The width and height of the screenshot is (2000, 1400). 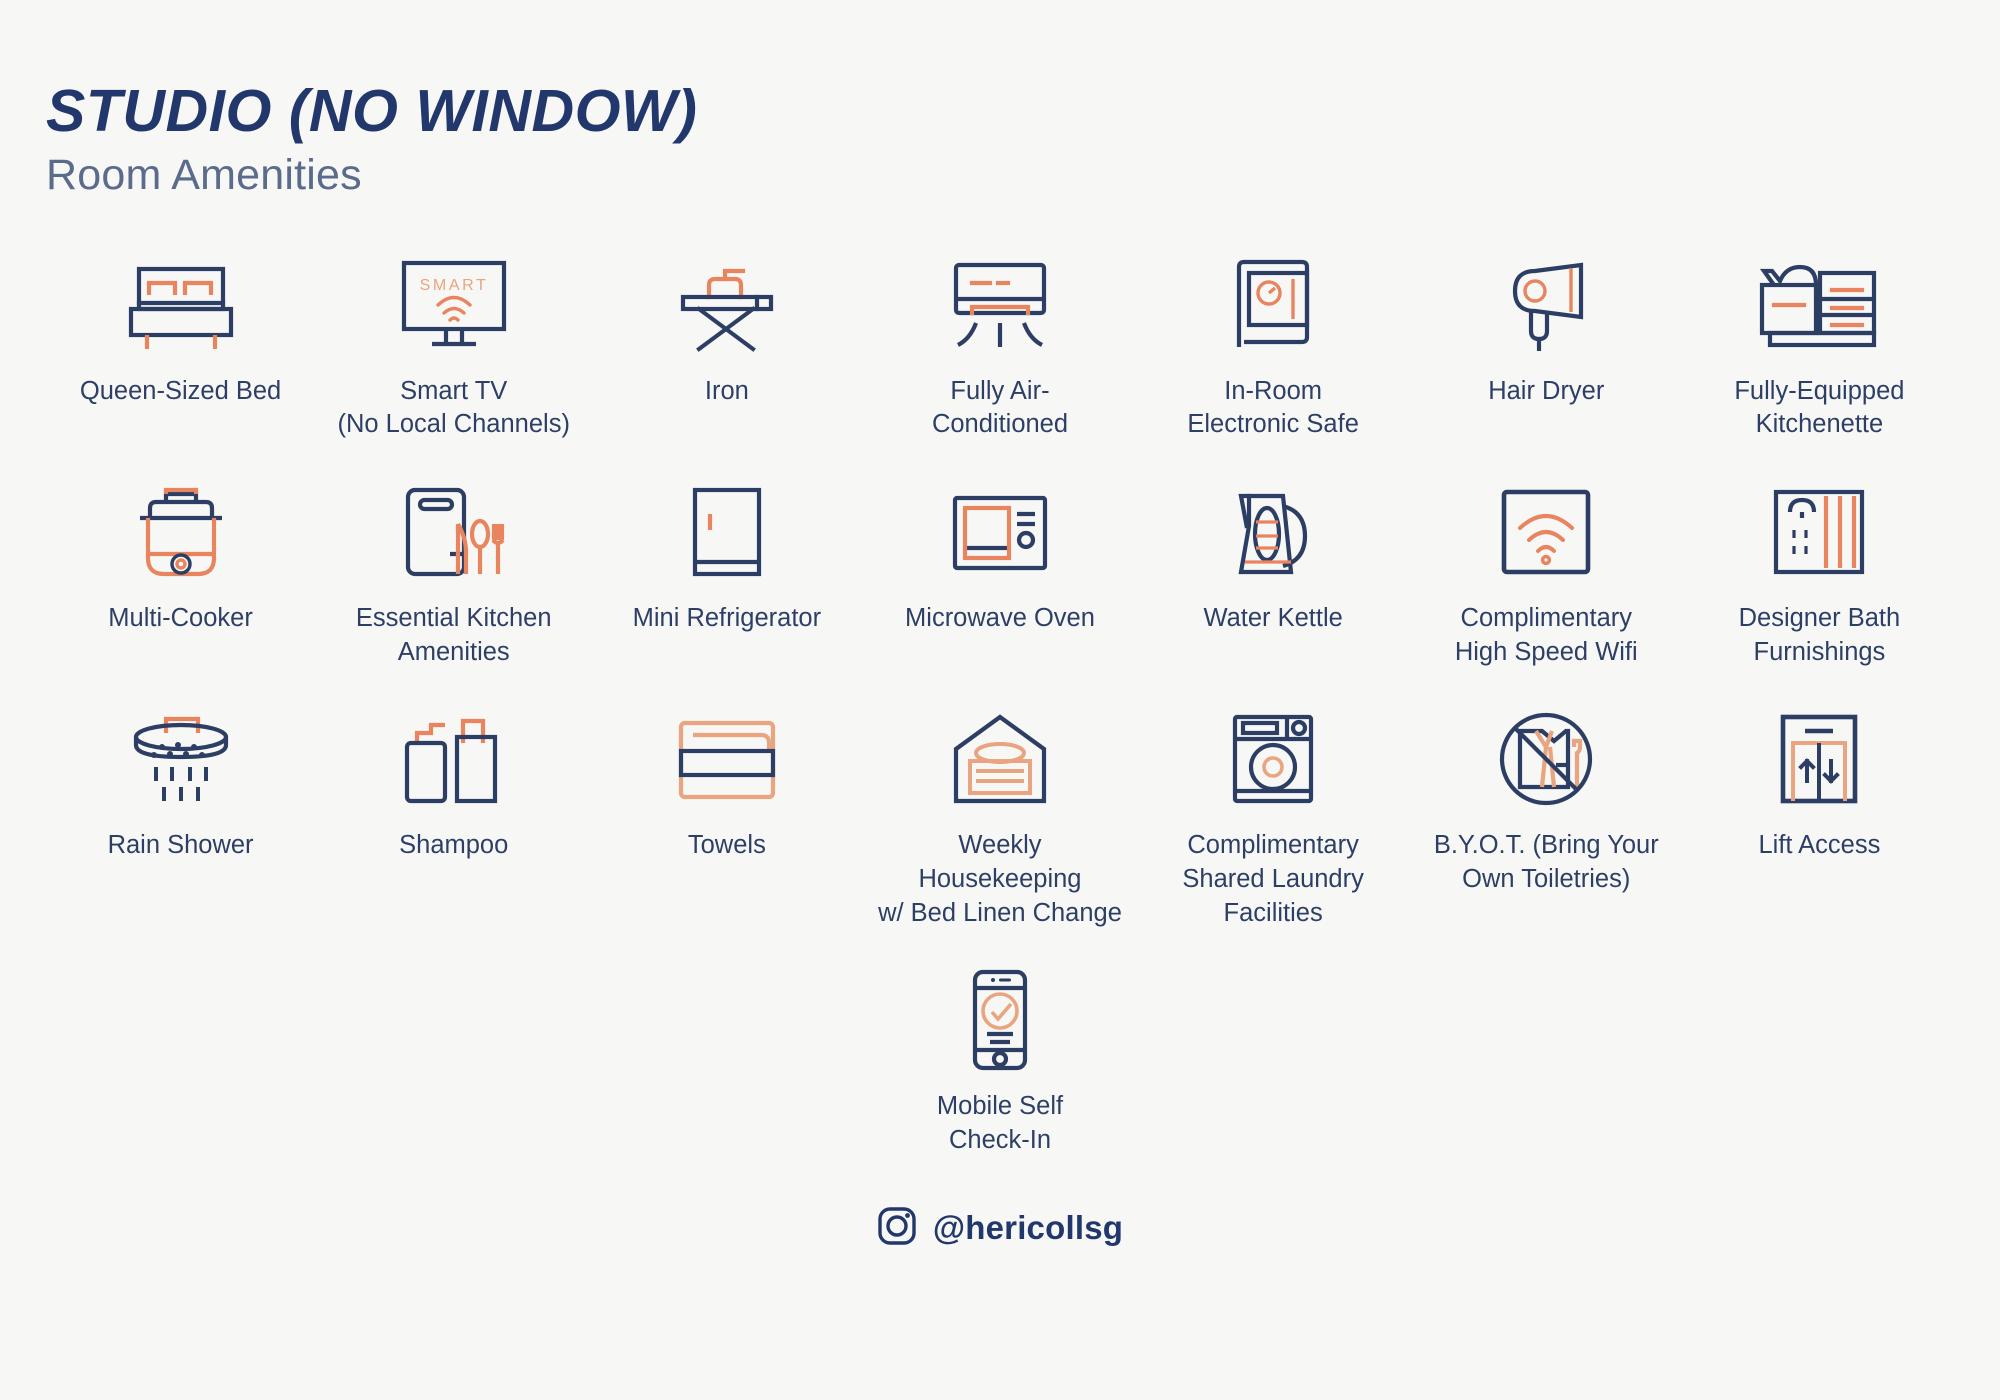 I want to click on lift-icon, so click(x=1819, y=759).